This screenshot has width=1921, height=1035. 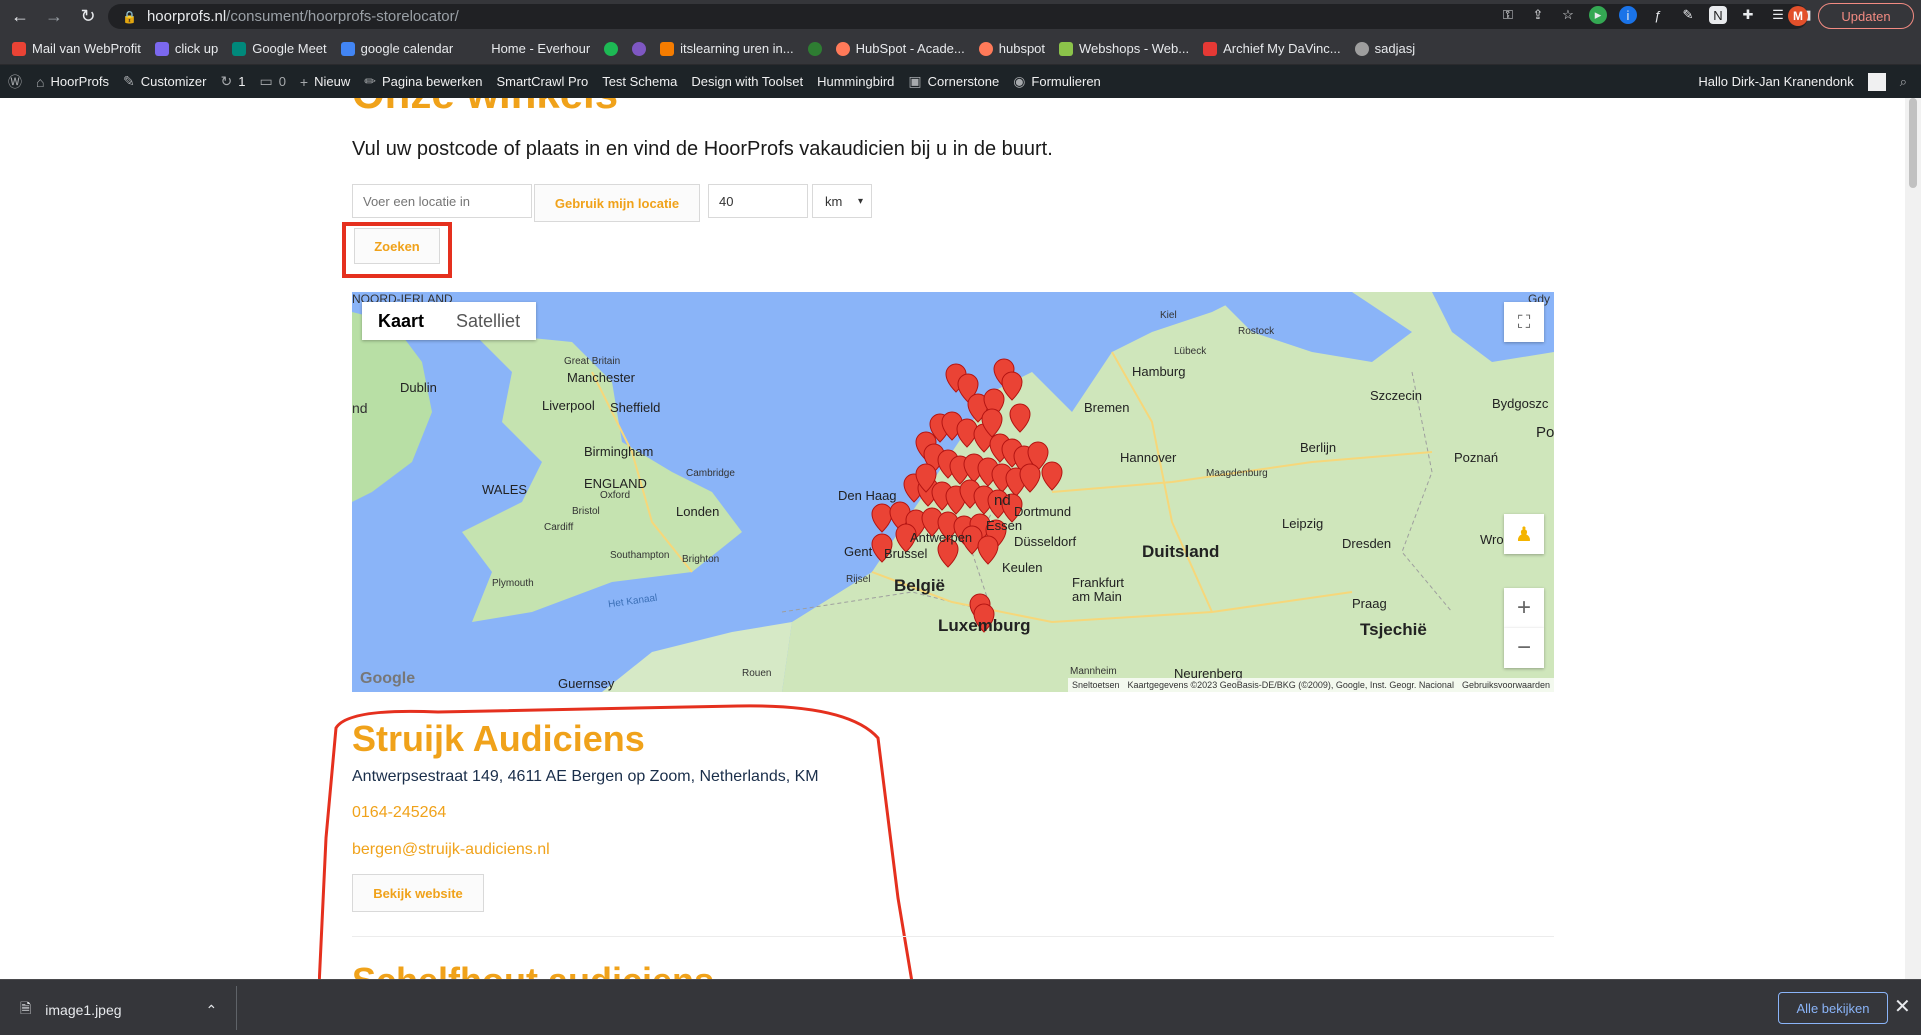 What do you see at coordinates (40, 81) in the screenshot?
I see `dashboard-icon: ⌂` at bounding box center [40, 81].